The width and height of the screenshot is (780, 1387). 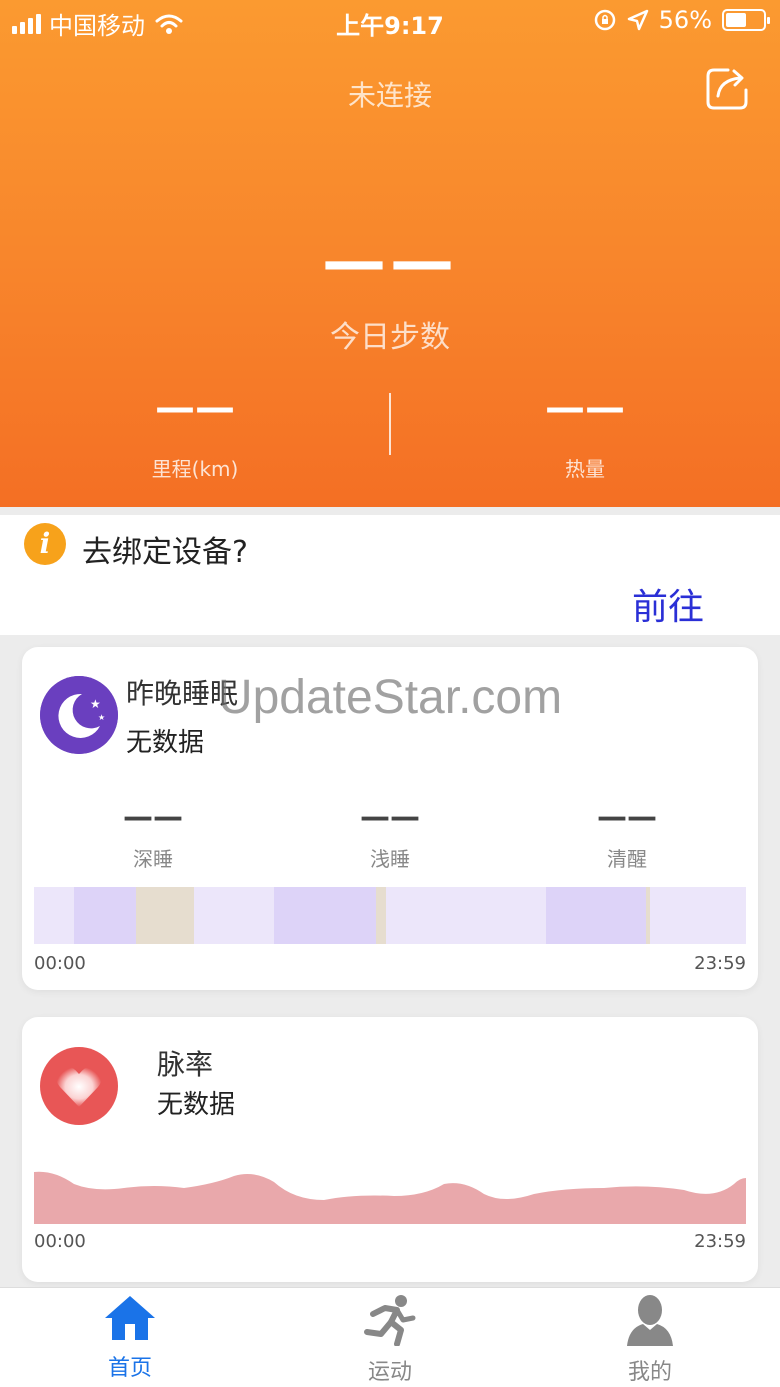 What do you see at coordinates (129, 1368) in the screenshot?
I see `tab-home-label: 首页` at bounding box center [129, 1368].